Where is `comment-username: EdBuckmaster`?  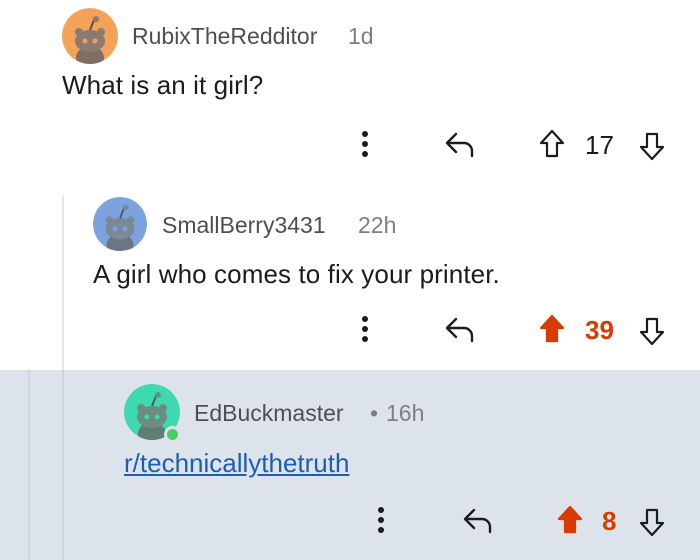 comment-username: EdBuckmaster is located at coordinates (269, 413).